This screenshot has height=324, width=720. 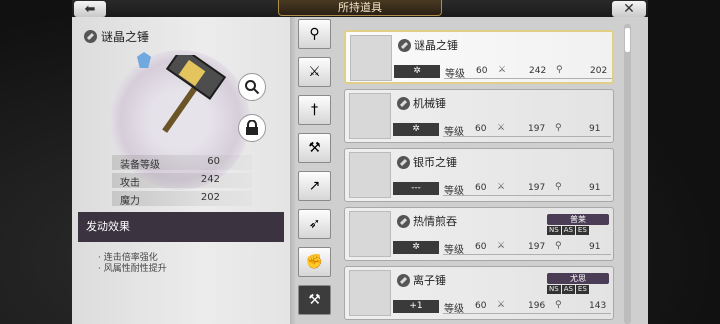 I want to click on weapon-card-name: 热情煎吞, so click(x=427, y=221).